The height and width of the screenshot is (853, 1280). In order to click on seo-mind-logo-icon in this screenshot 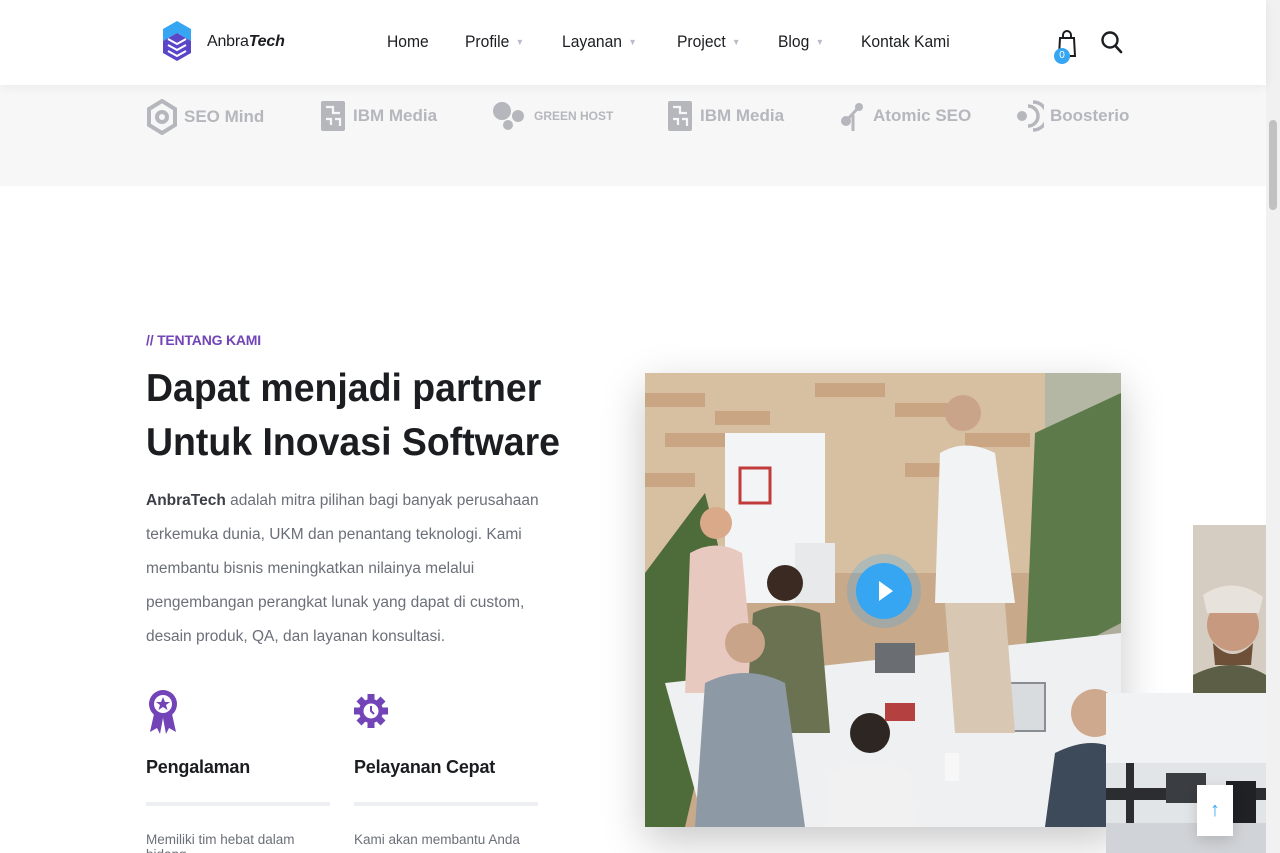, I will do `click(162, 117)`.